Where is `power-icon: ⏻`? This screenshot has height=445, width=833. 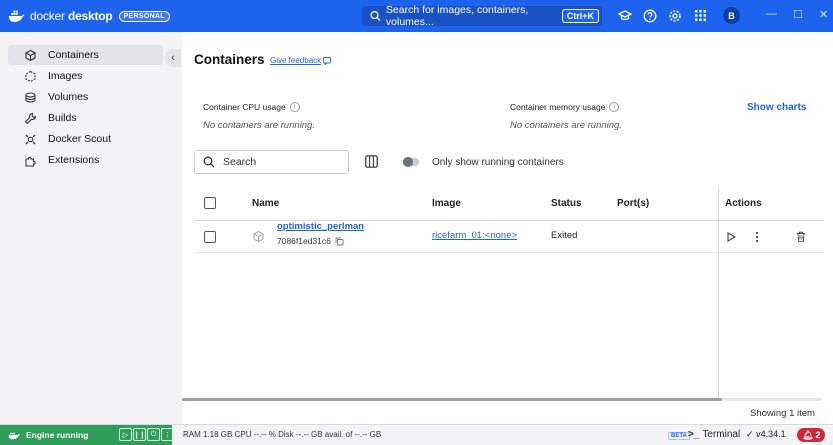 power-icon: ⏻ is located at coordinates (153, 434).